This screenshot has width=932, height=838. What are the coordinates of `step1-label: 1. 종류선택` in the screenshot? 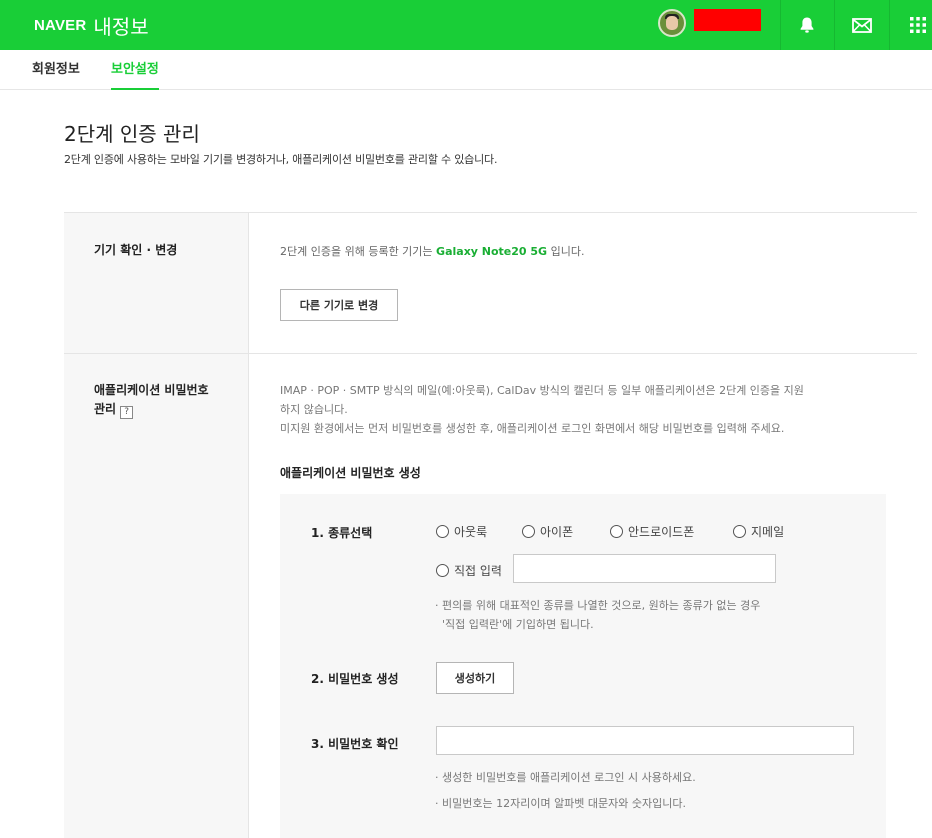 It's located at (342, 533).